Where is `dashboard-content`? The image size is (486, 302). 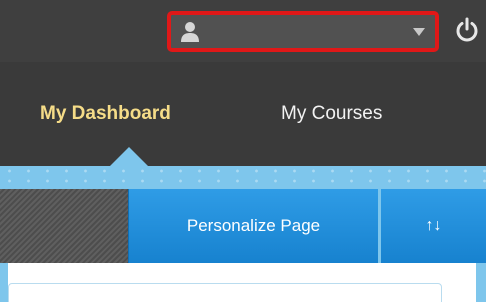
dashboard-content is located at coordinates (243, 282).